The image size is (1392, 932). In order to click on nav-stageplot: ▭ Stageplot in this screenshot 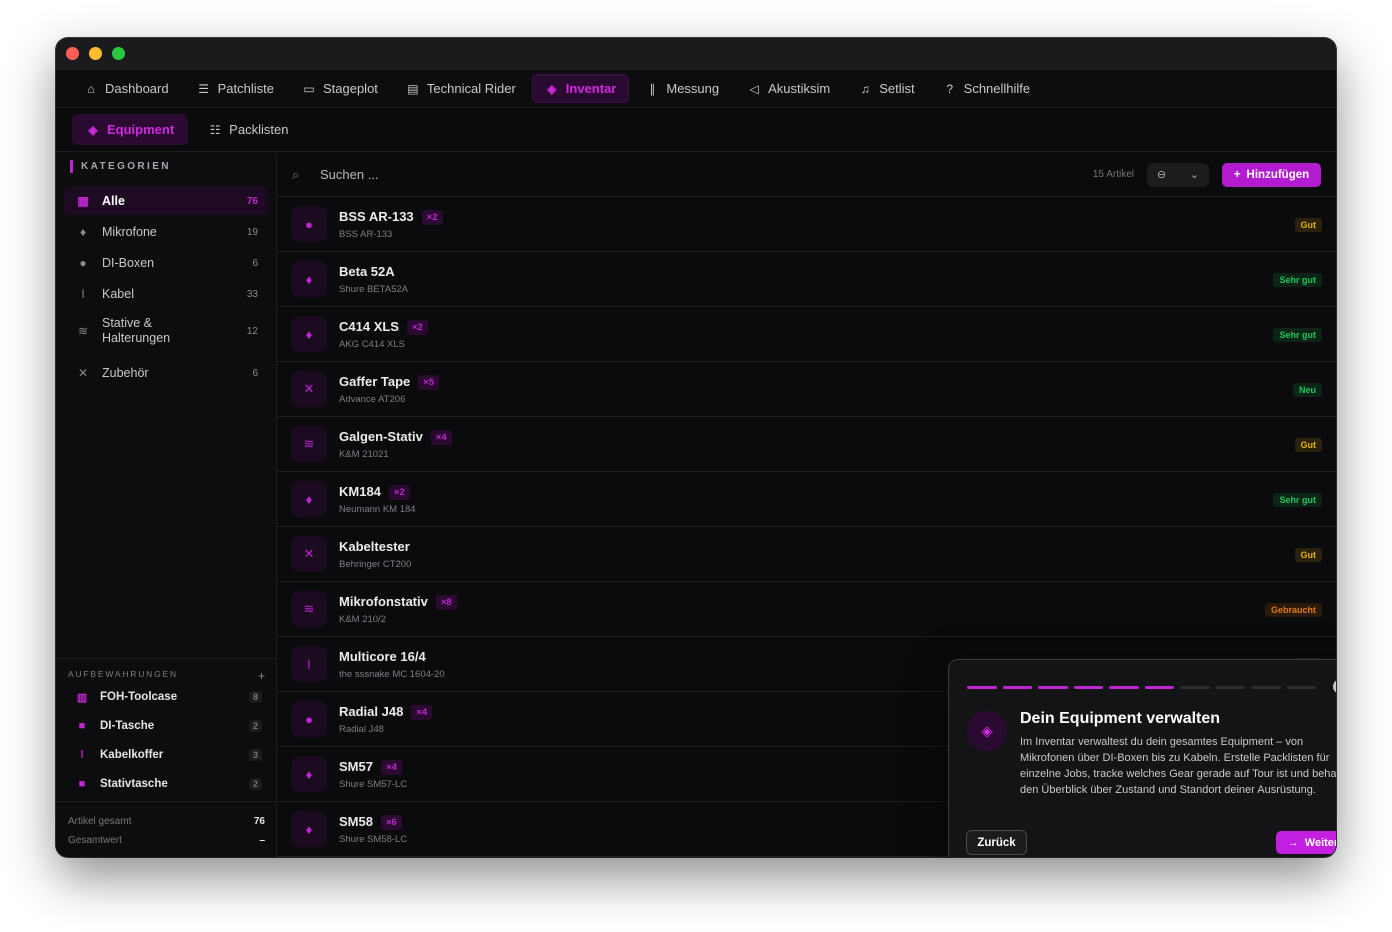, I will do `click(340, 88)`.